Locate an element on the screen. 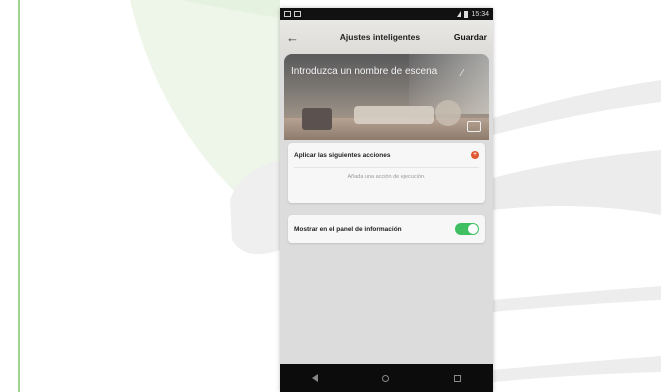 This screenshot has height=392, width=661. actions-label: Aplicar las siguientes acciones is located at coordinates (342, 155).